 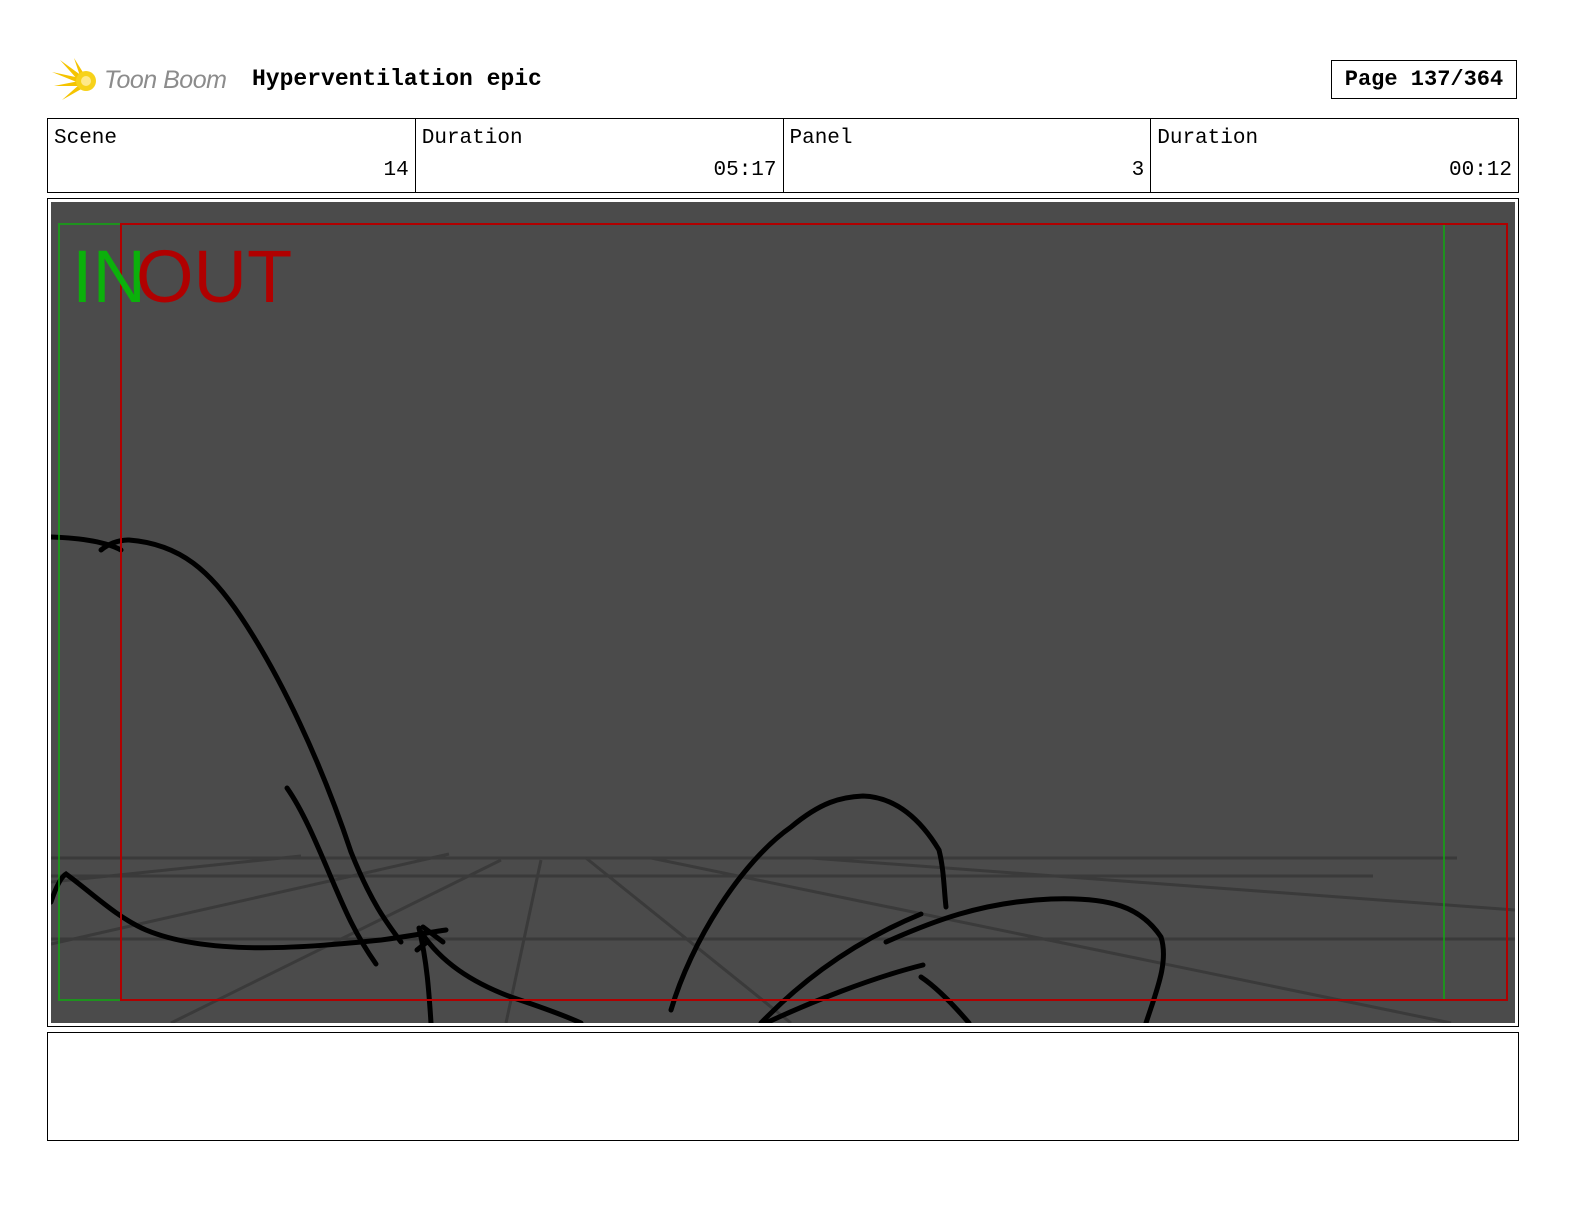 I want to click on floor-grid, so click(x=783, y=937).